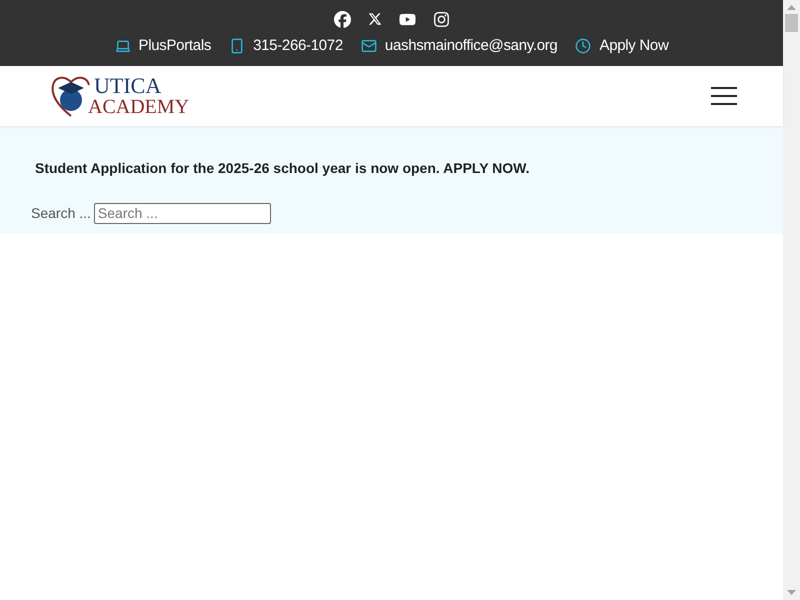 This screenshot has height=600, width=800. Describe the element at coordinates (621, 46) in the screenshot. I see `contact-link: Apply Now` at that location.